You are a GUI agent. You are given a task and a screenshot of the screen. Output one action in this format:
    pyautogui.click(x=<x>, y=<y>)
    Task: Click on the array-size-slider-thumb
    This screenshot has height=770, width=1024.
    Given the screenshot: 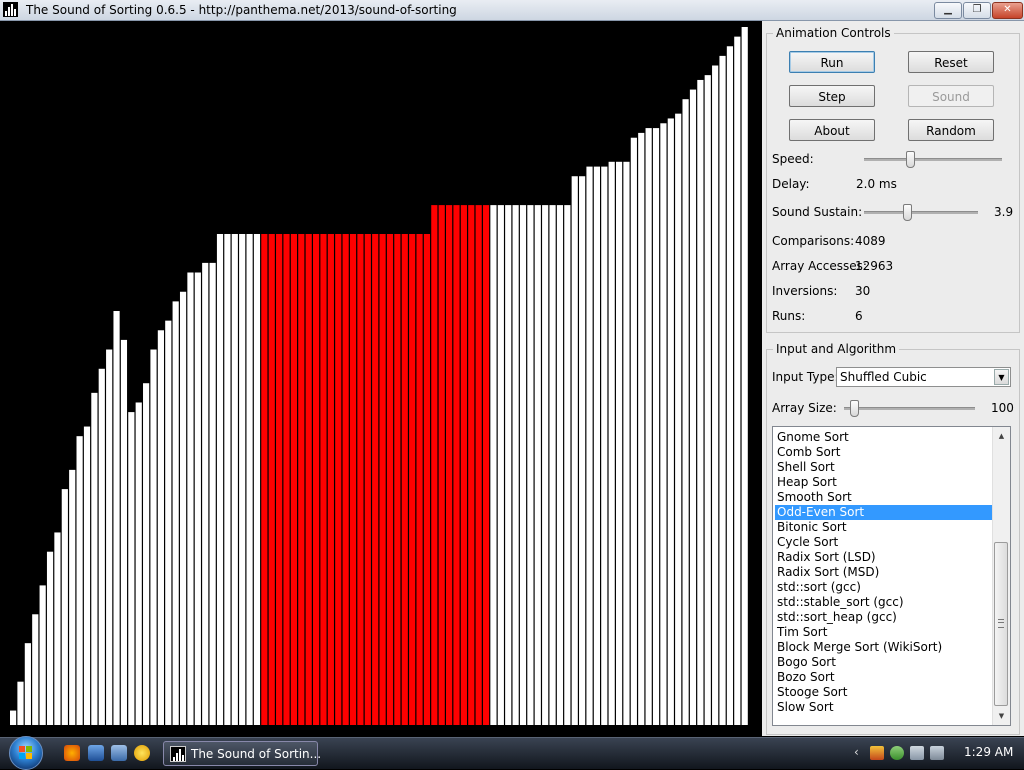 What is the action you would take?
    pyautogui.click(x=855, y=408)
    